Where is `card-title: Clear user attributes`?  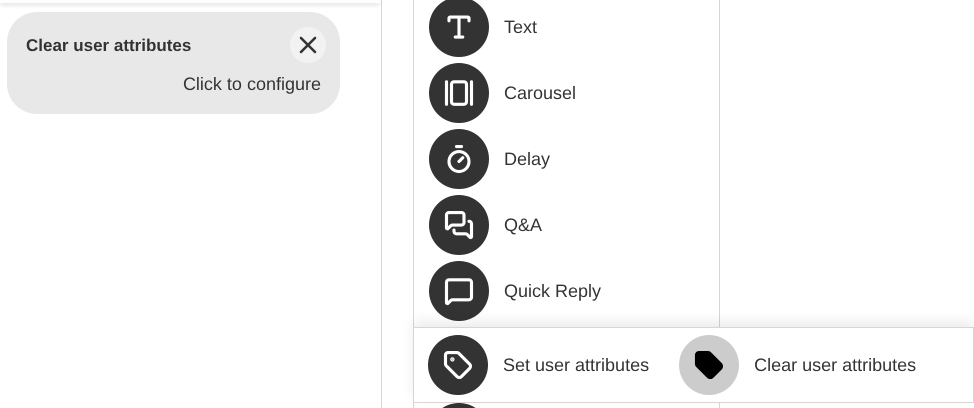
card-title: Clear user attributes is located at coordinates (109, 46).